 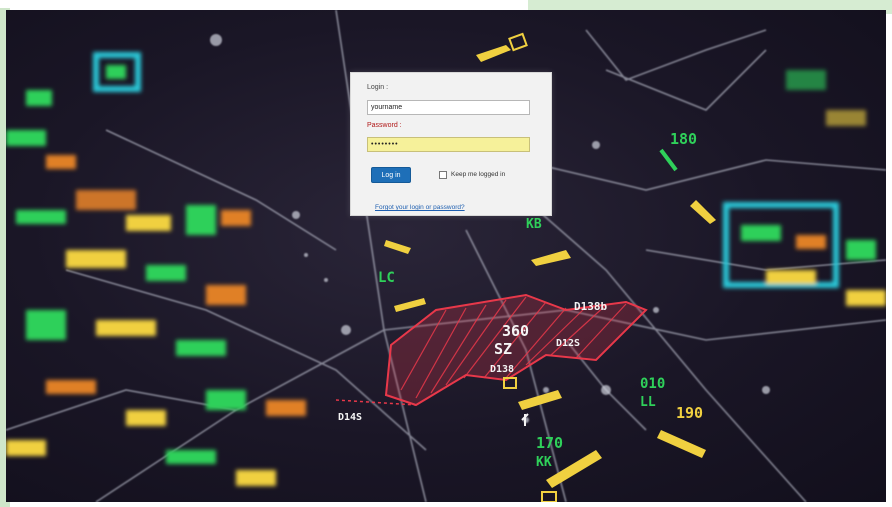 What do you see at coordinates (689, 413) in the screenshot?
I see `svg-text: 190` at bounding box center [689, 413].